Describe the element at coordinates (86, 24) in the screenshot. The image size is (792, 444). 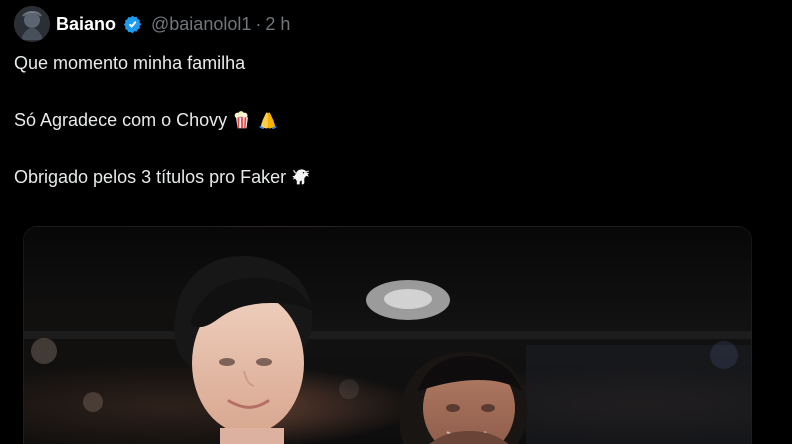
I see `display-name: Baiano` at that location.